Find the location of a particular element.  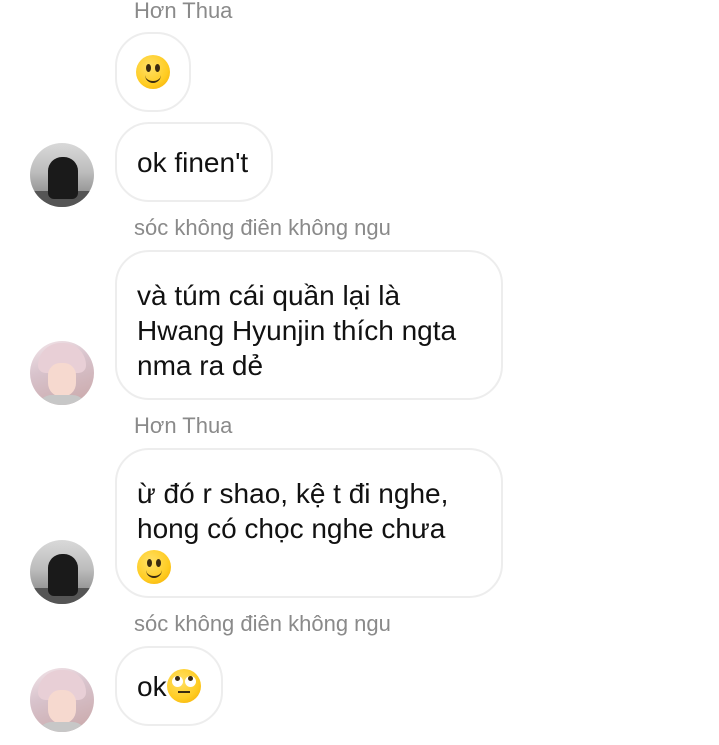

face-with-rolling-eyes-icon is located at coordinates (183, 686).